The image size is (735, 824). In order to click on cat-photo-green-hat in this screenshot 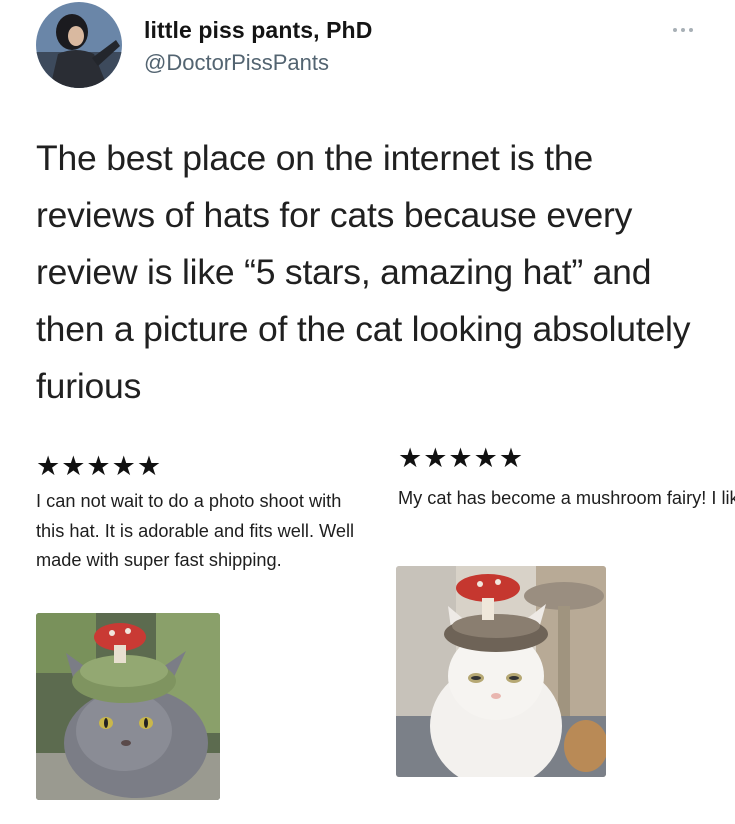, I will do `click(128, 706)`.